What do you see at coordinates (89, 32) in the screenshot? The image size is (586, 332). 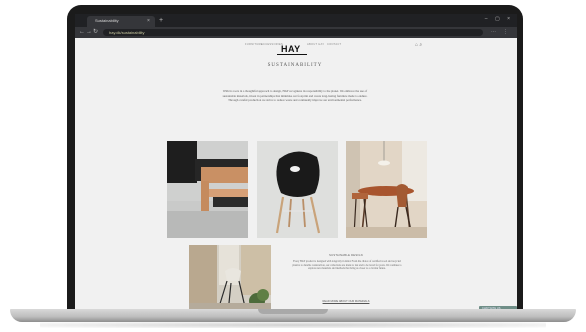 I see `forward-icon: →` at bounding box center [89, 32].